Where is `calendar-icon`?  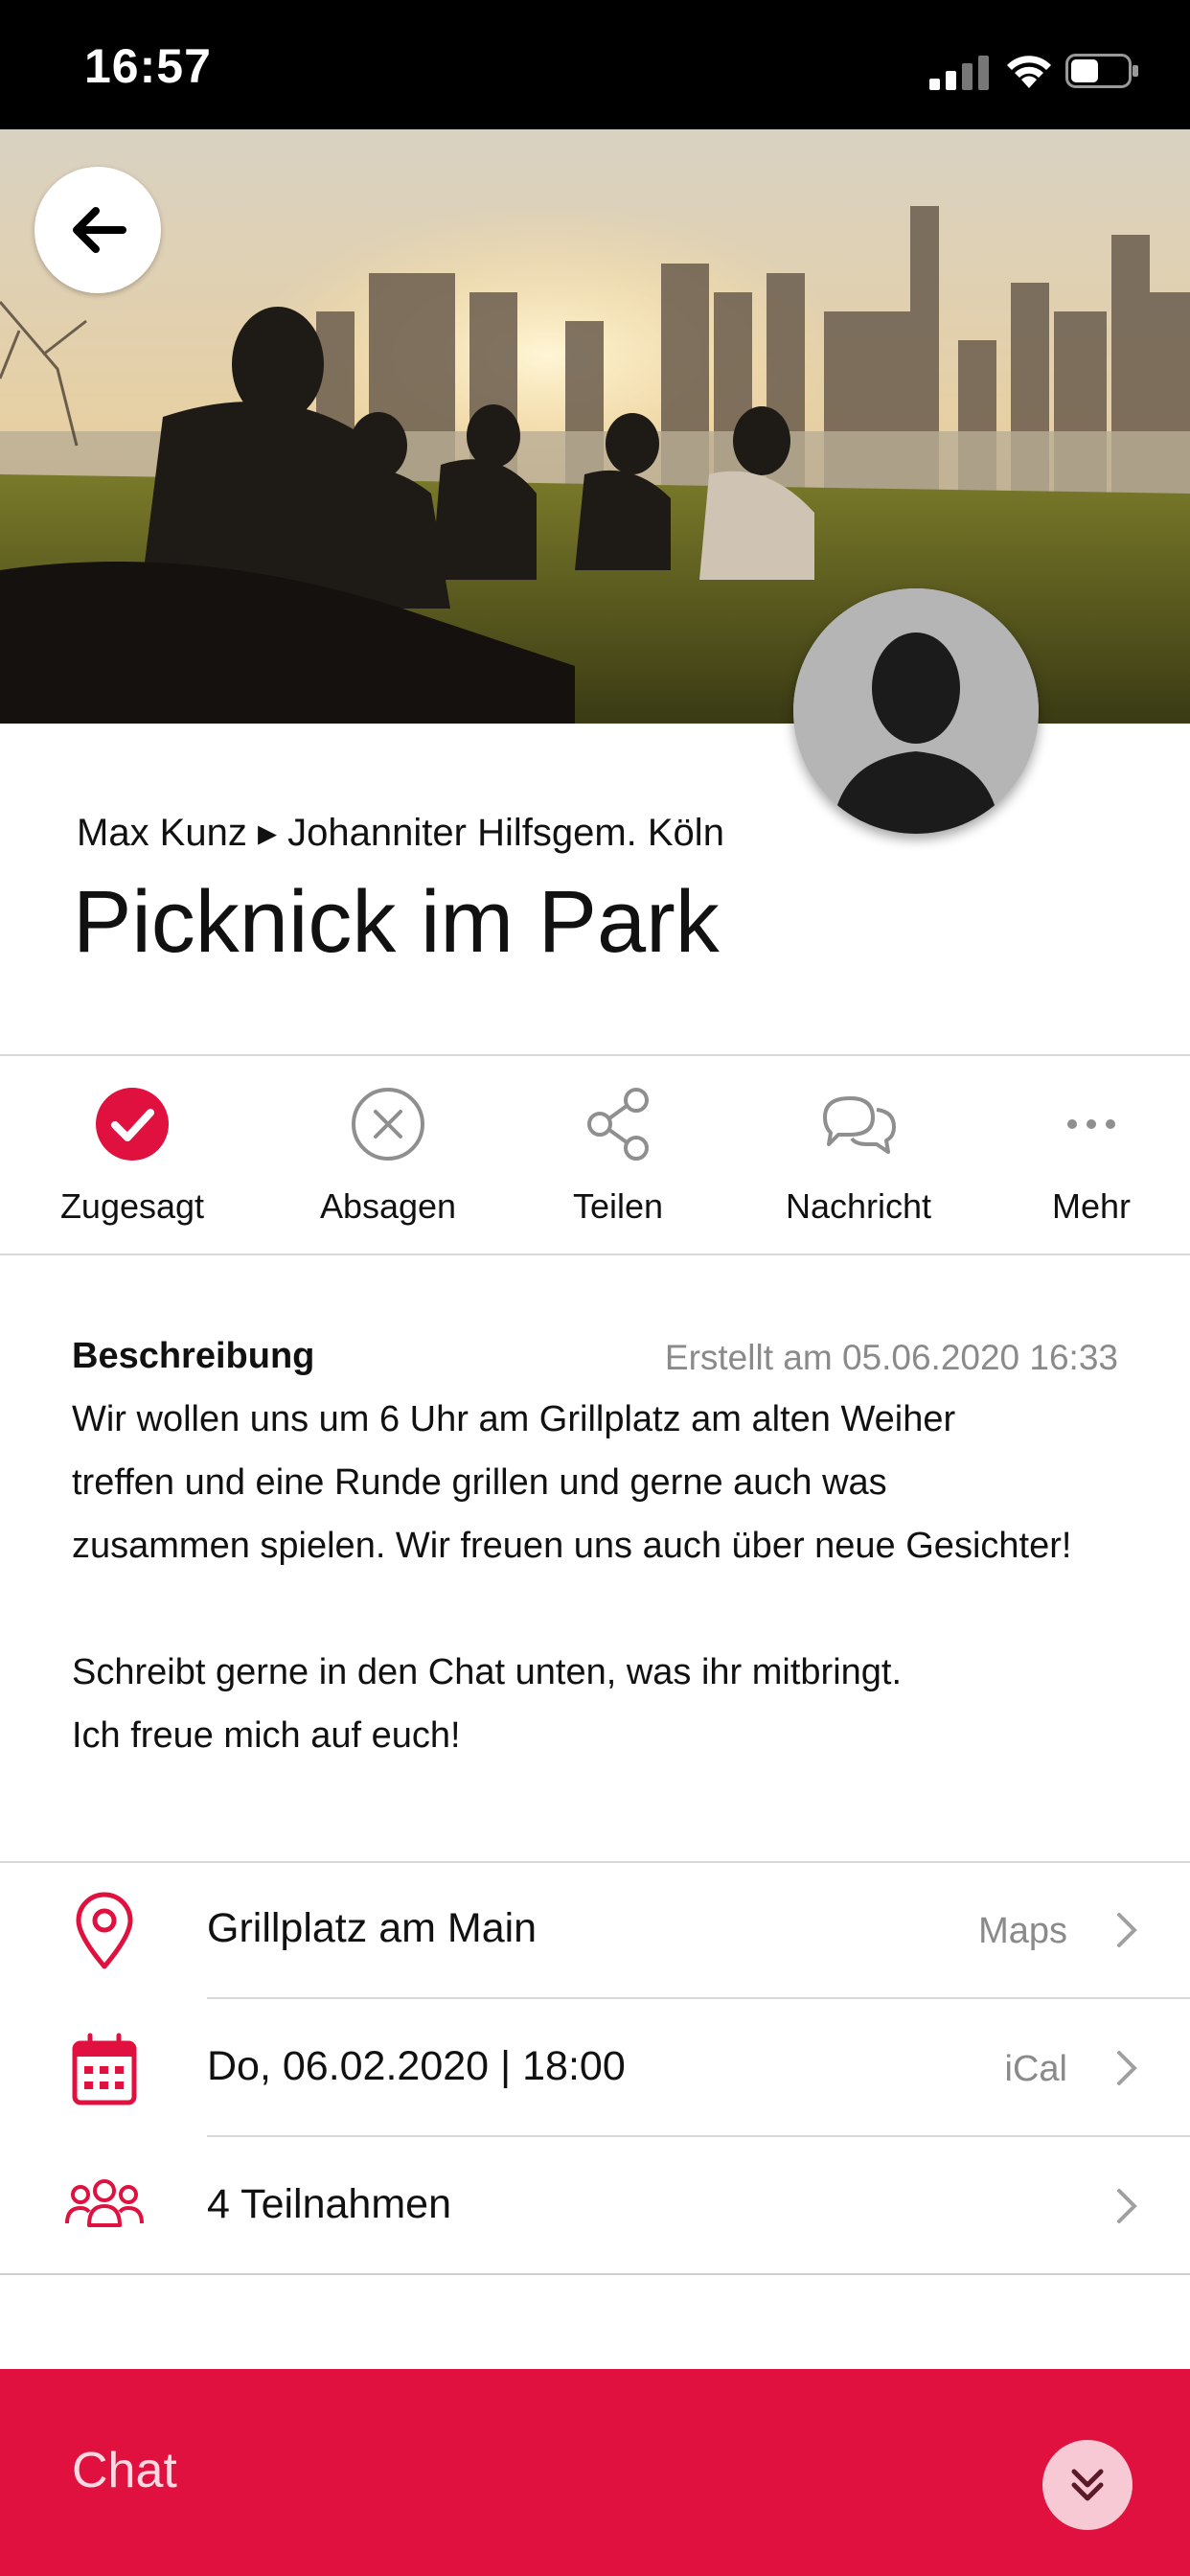
calendar-icon is located at coordinates (105, 2069).